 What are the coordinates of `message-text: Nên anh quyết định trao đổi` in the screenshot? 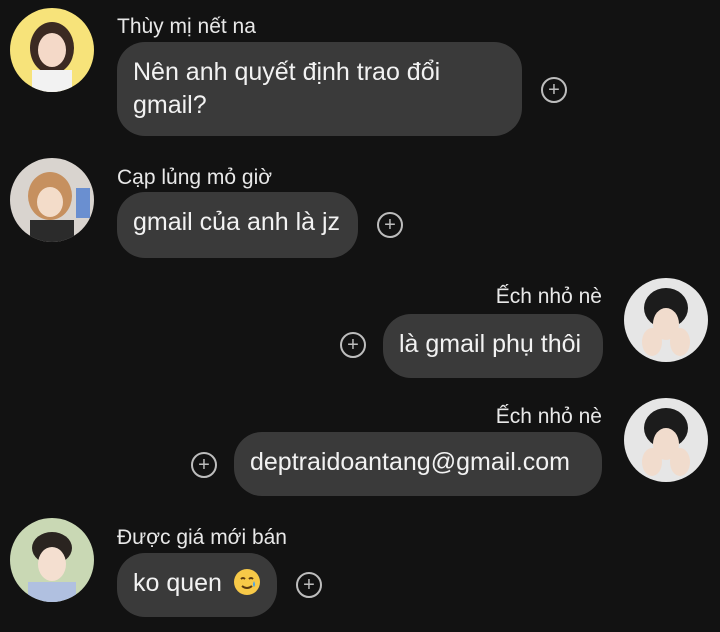 It's located at (287, 72).